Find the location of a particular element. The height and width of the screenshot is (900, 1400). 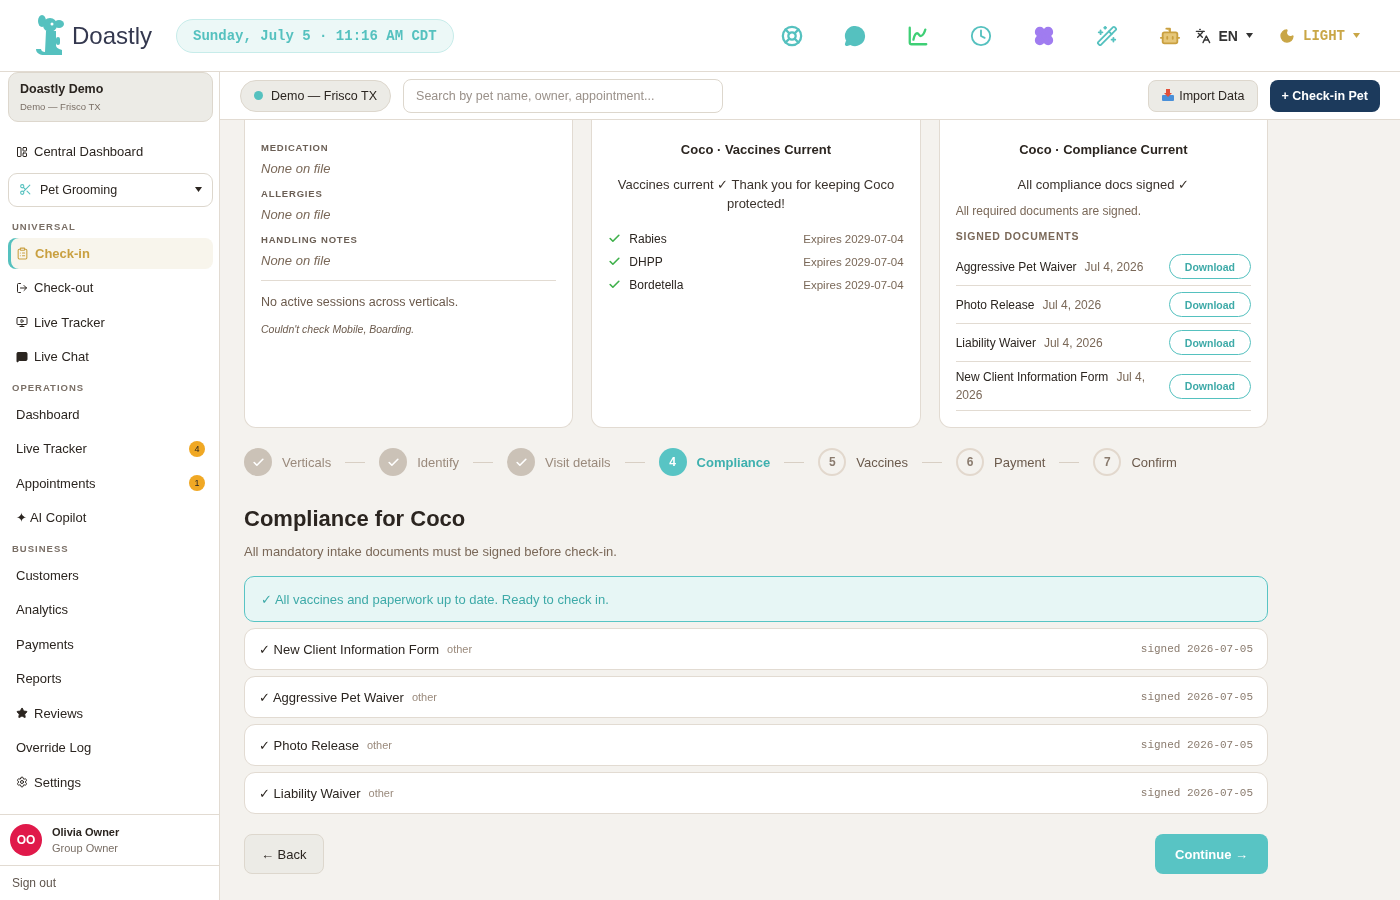

document-entry: Photo Release Jul 4, 2026 is located at coordinates (1029, 305).